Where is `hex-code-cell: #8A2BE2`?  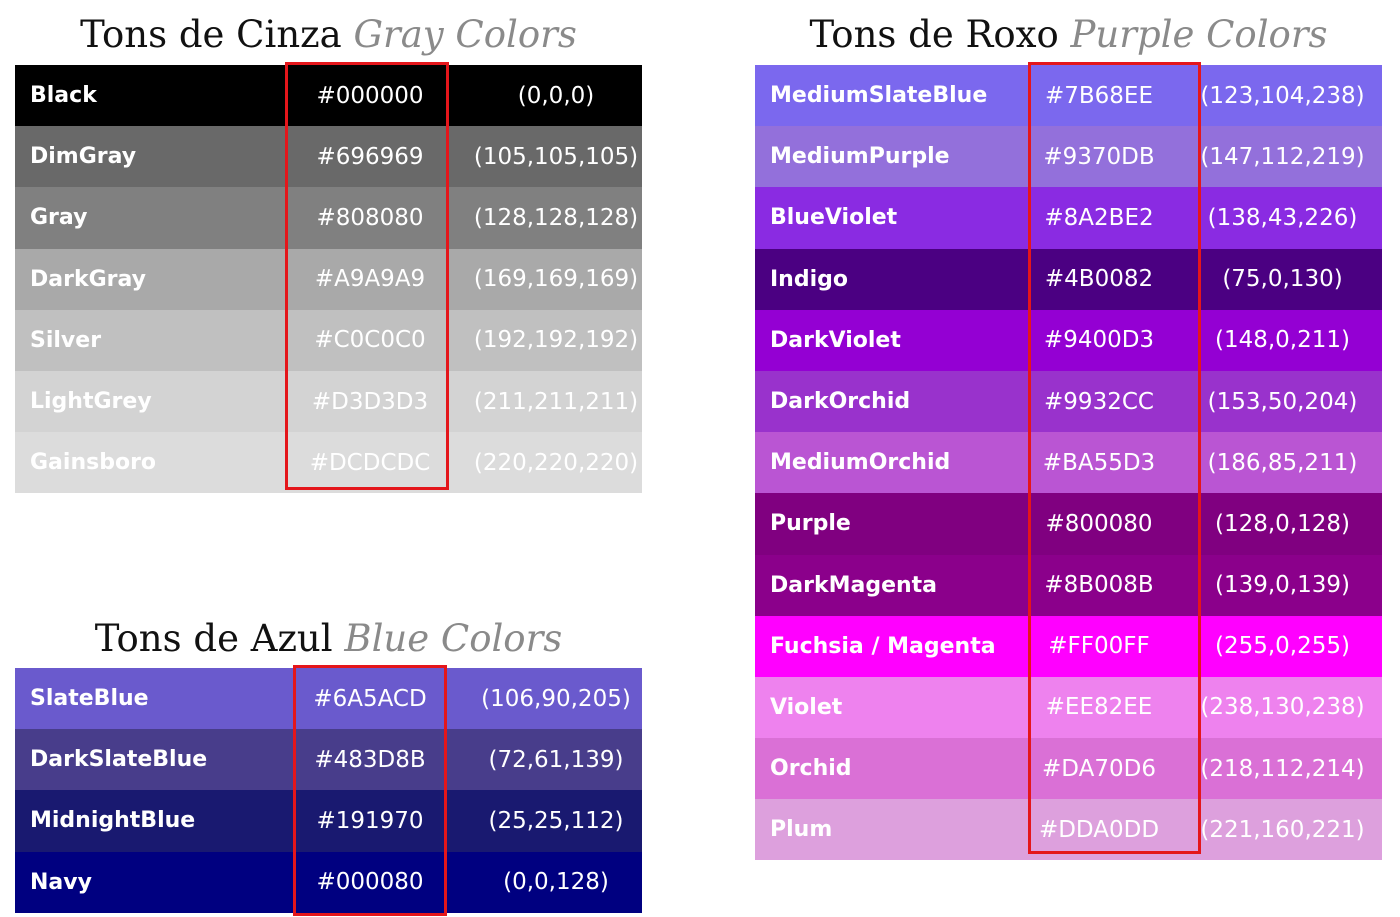
hex-code-cell: #8A2BE2 is located at coordinates (1099, 217).